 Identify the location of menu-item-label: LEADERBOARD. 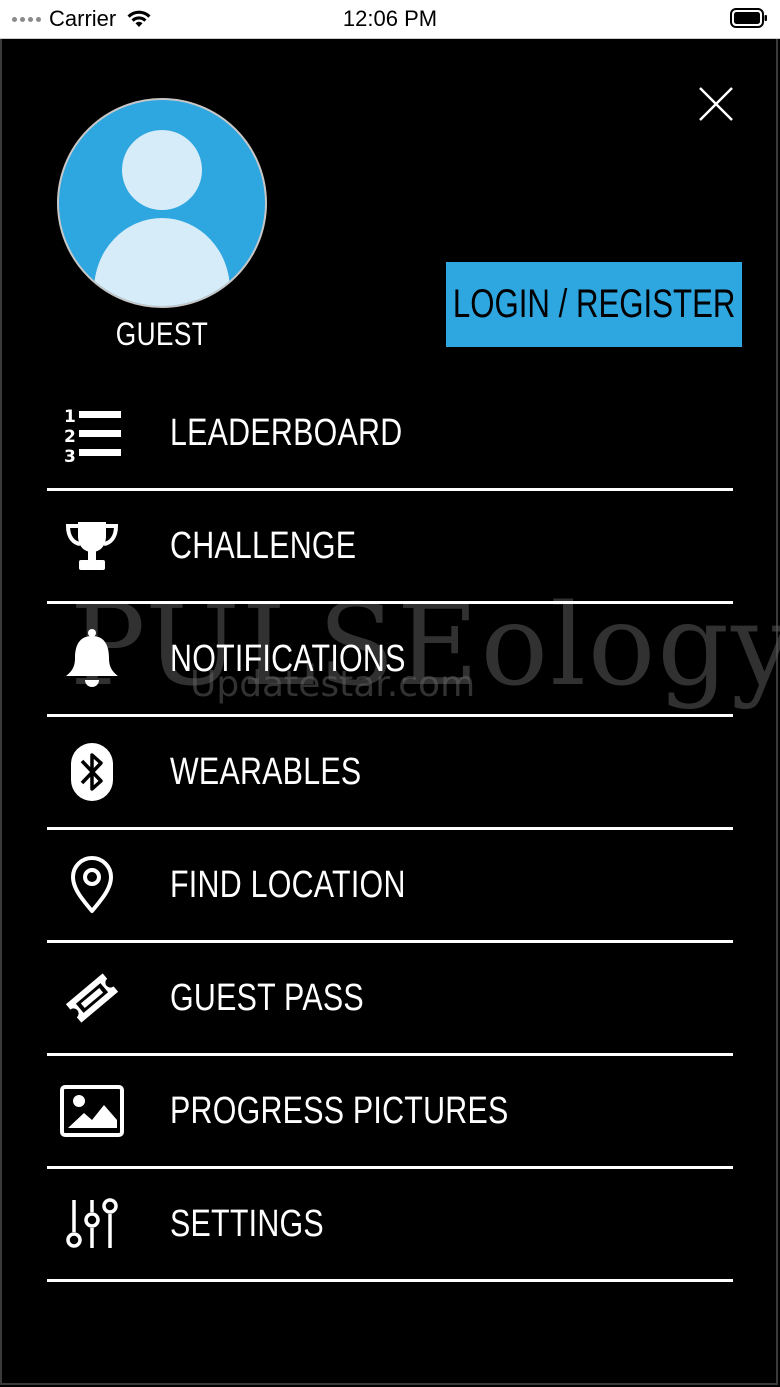
(286, 433).